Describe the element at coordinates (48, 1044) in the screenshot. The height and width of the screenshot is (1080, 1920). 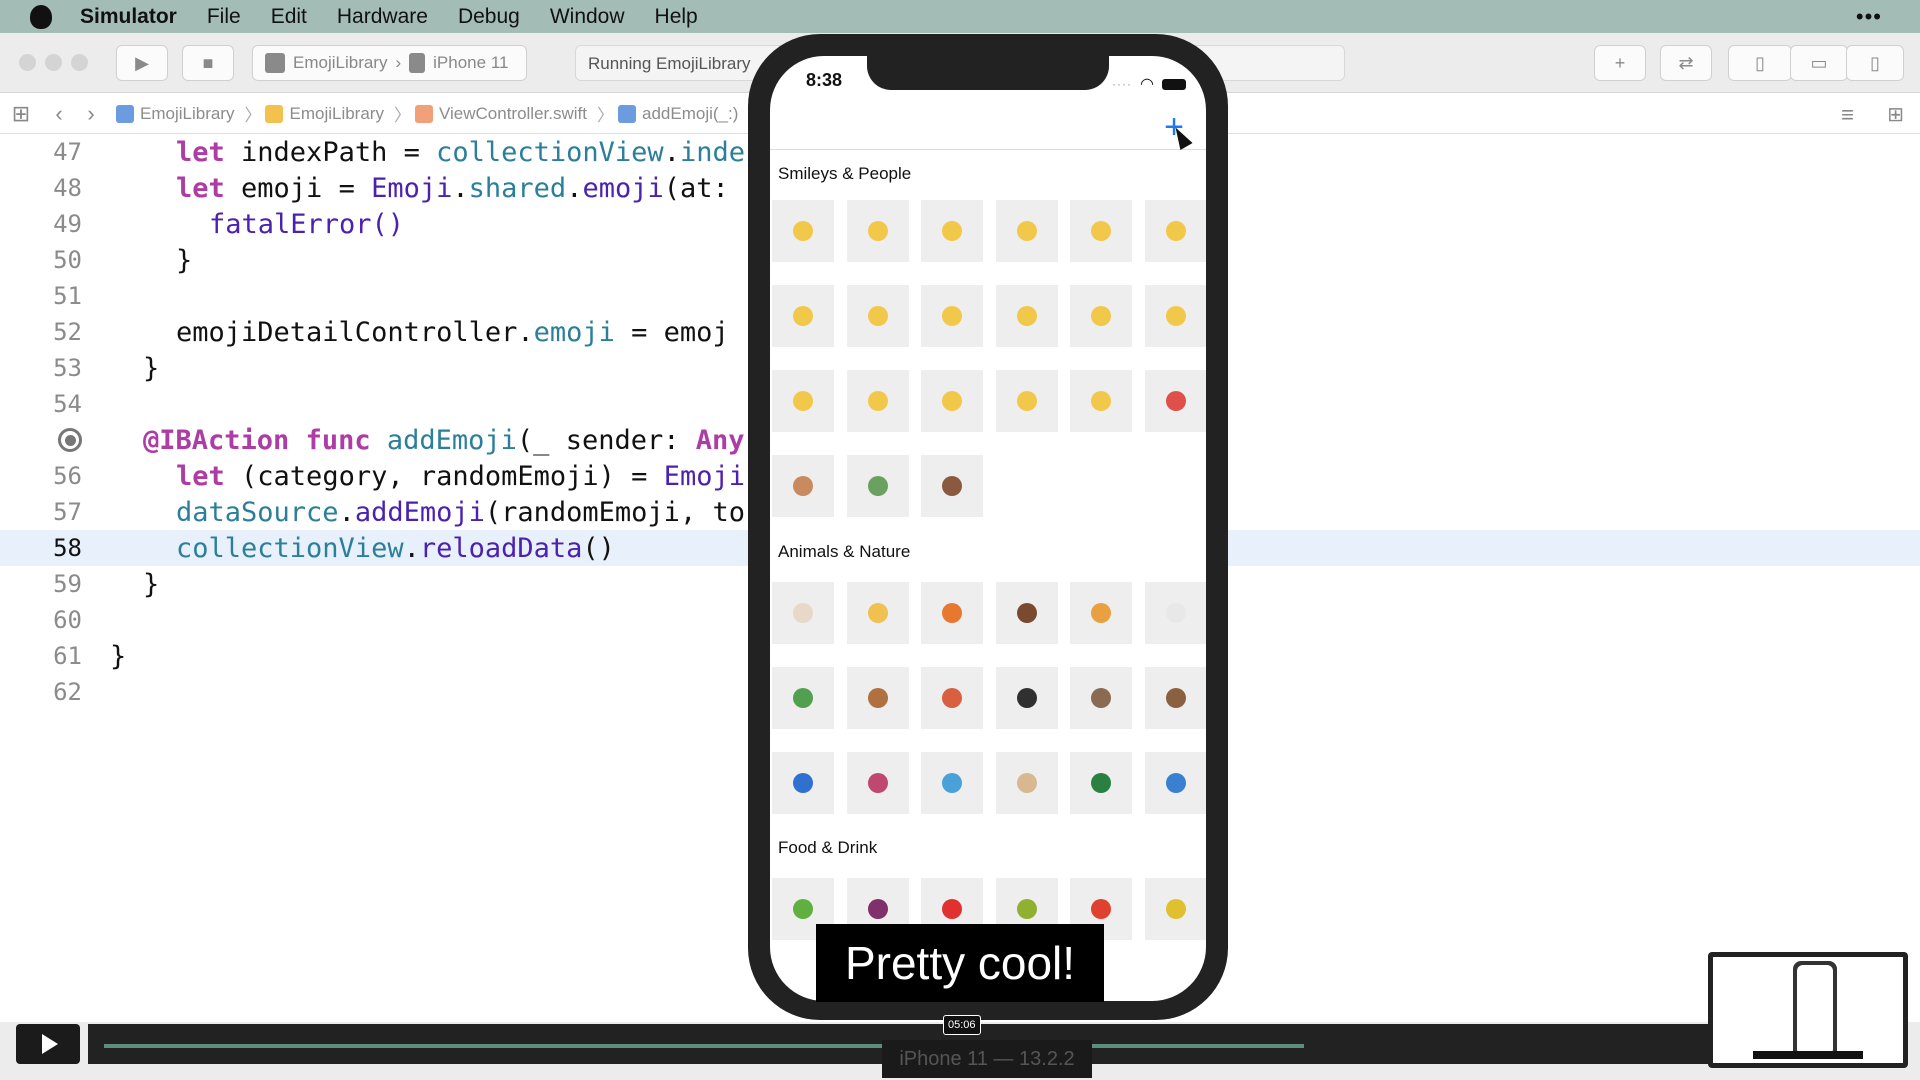
I see `play-button` at that location.